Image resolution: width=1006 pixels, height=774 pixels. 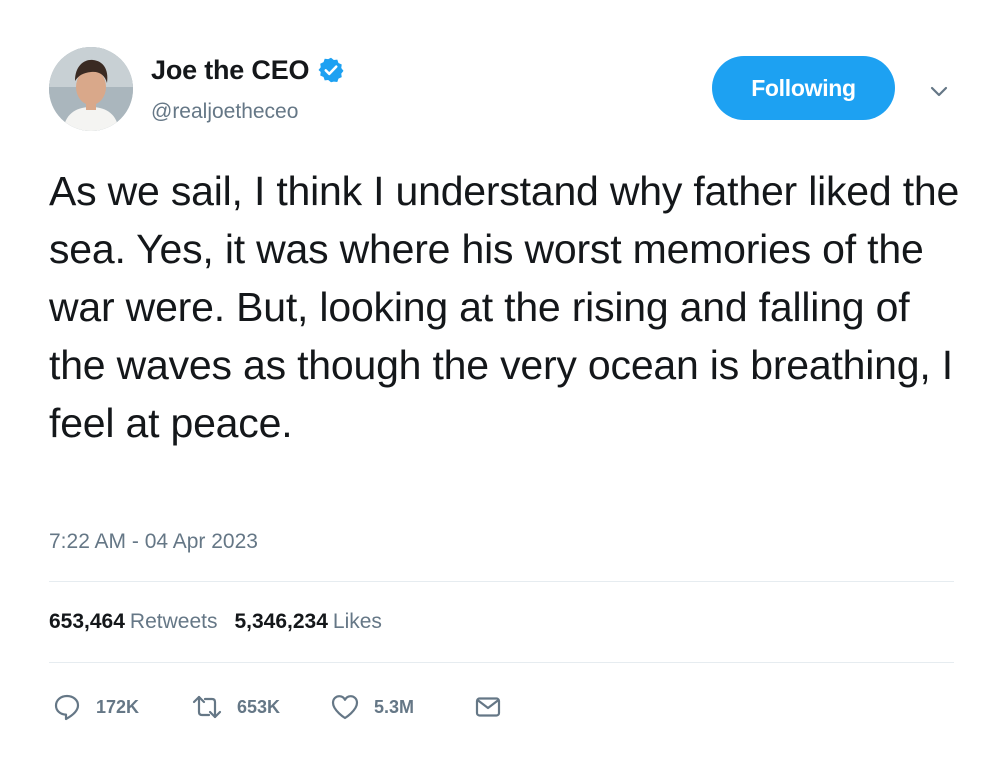 I want to click on chevron-down-icon, so click(x=939, y=91).